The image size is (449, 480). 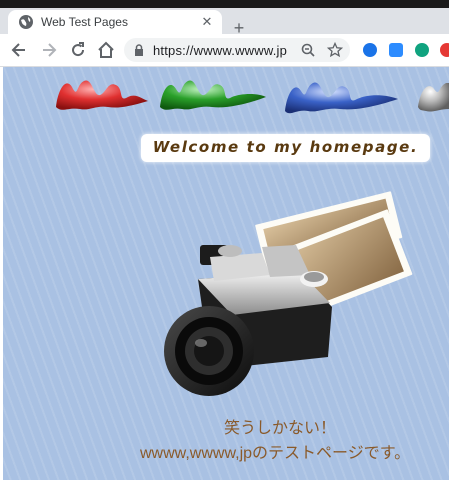 I want to click on window-top-bar, so click(x=224, y=4).